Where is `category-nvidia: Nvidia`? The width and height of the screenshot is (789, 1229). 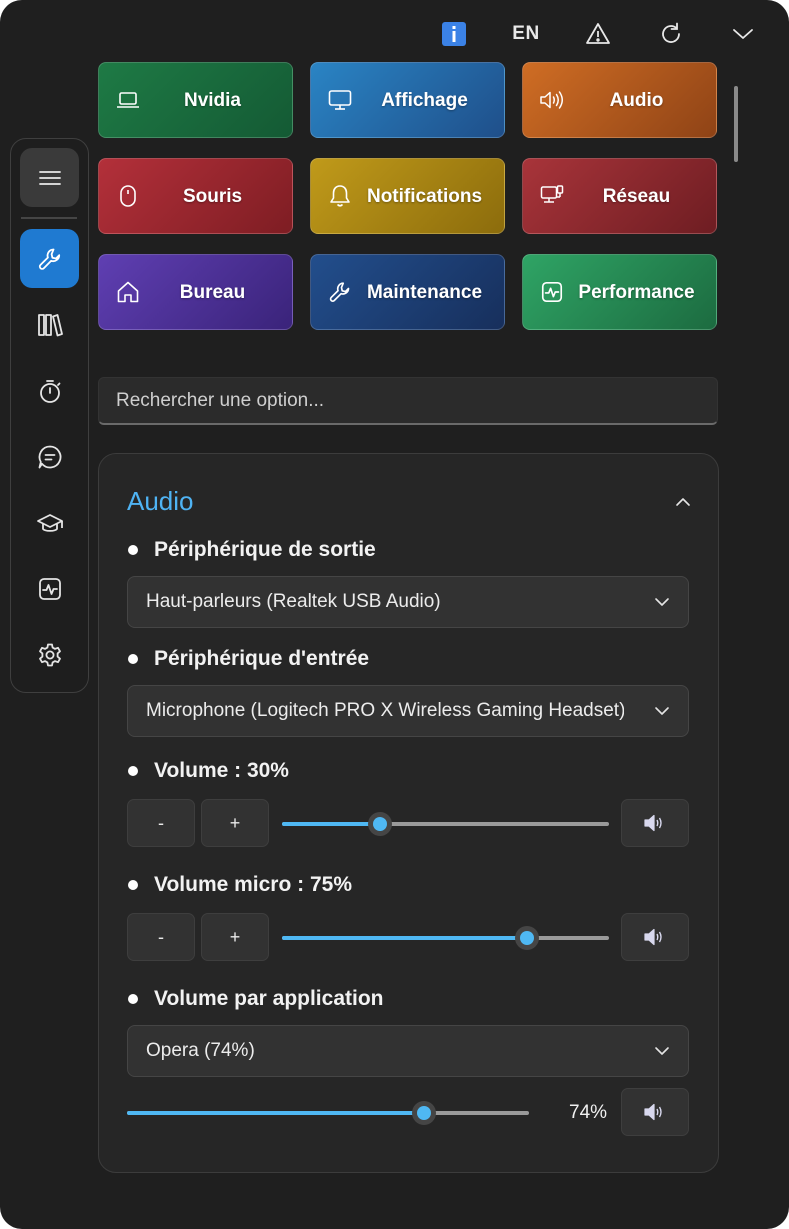 category-nvidia: Nvidia is located at coordinates (195, 100).